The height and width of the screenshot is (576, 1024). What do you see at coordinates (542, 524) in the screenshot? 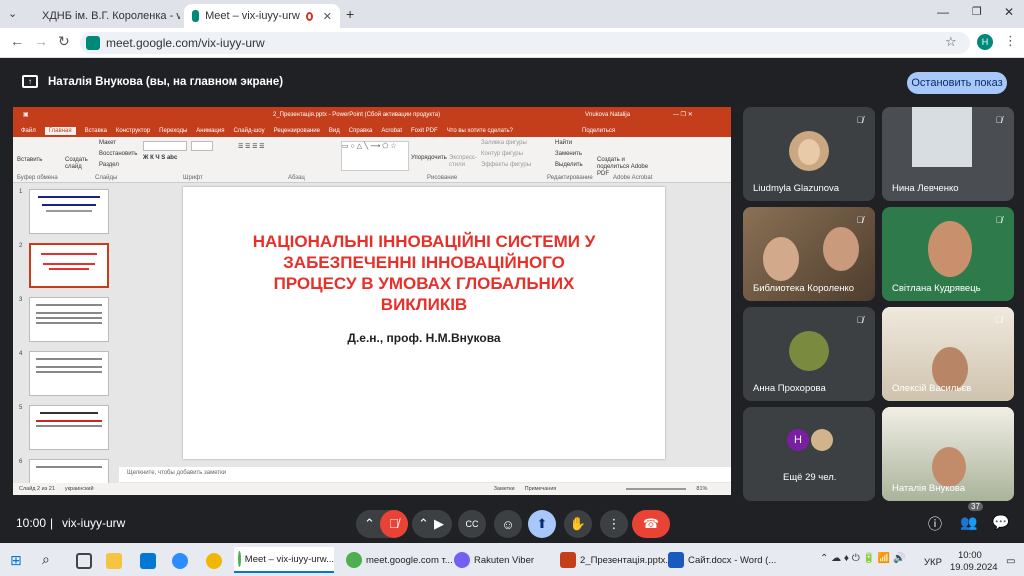
I see `present-button: ⬆` at bounding box center [542, 524].